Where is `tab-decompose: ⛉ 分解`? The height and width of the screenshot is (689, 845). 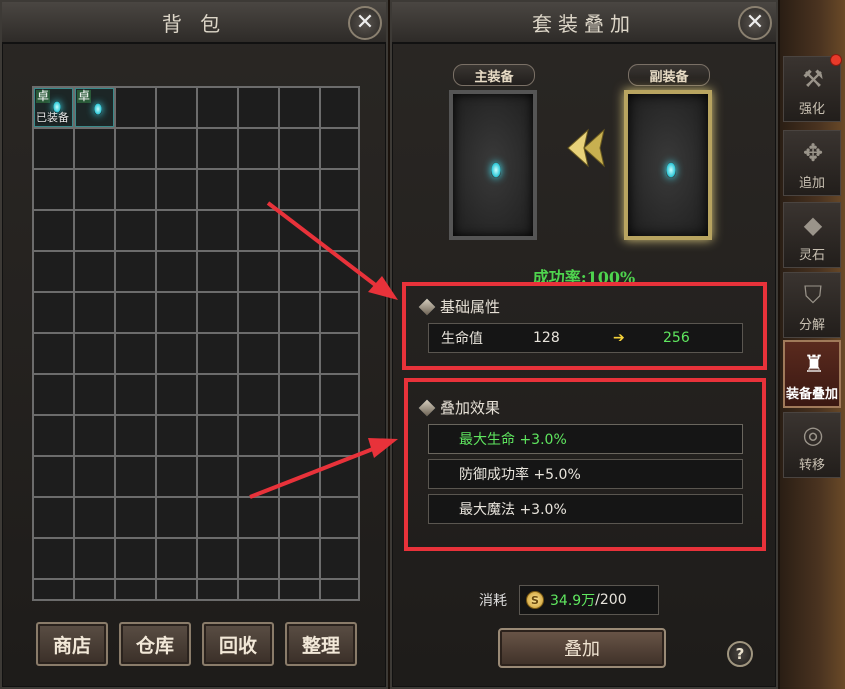 tab-decompose: ⛉ 分解 is located at coordinates (812, 305).